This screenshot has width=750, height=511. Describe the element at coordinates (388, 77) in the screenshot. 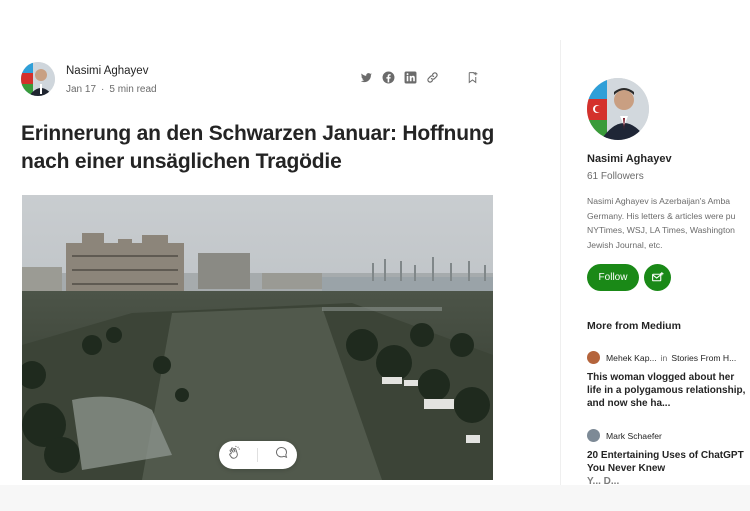

I see `facebook-icon` at that location.